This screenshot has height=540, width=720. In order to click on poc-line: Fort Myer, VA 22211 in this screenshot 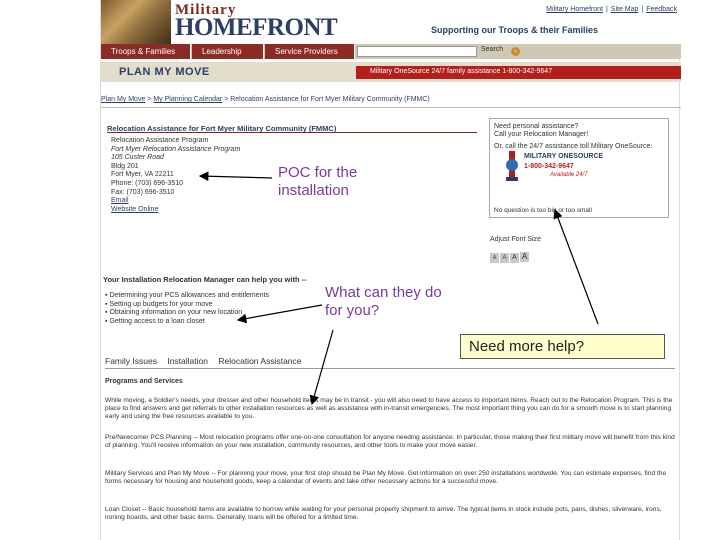, I will do `click(142, 175)`.